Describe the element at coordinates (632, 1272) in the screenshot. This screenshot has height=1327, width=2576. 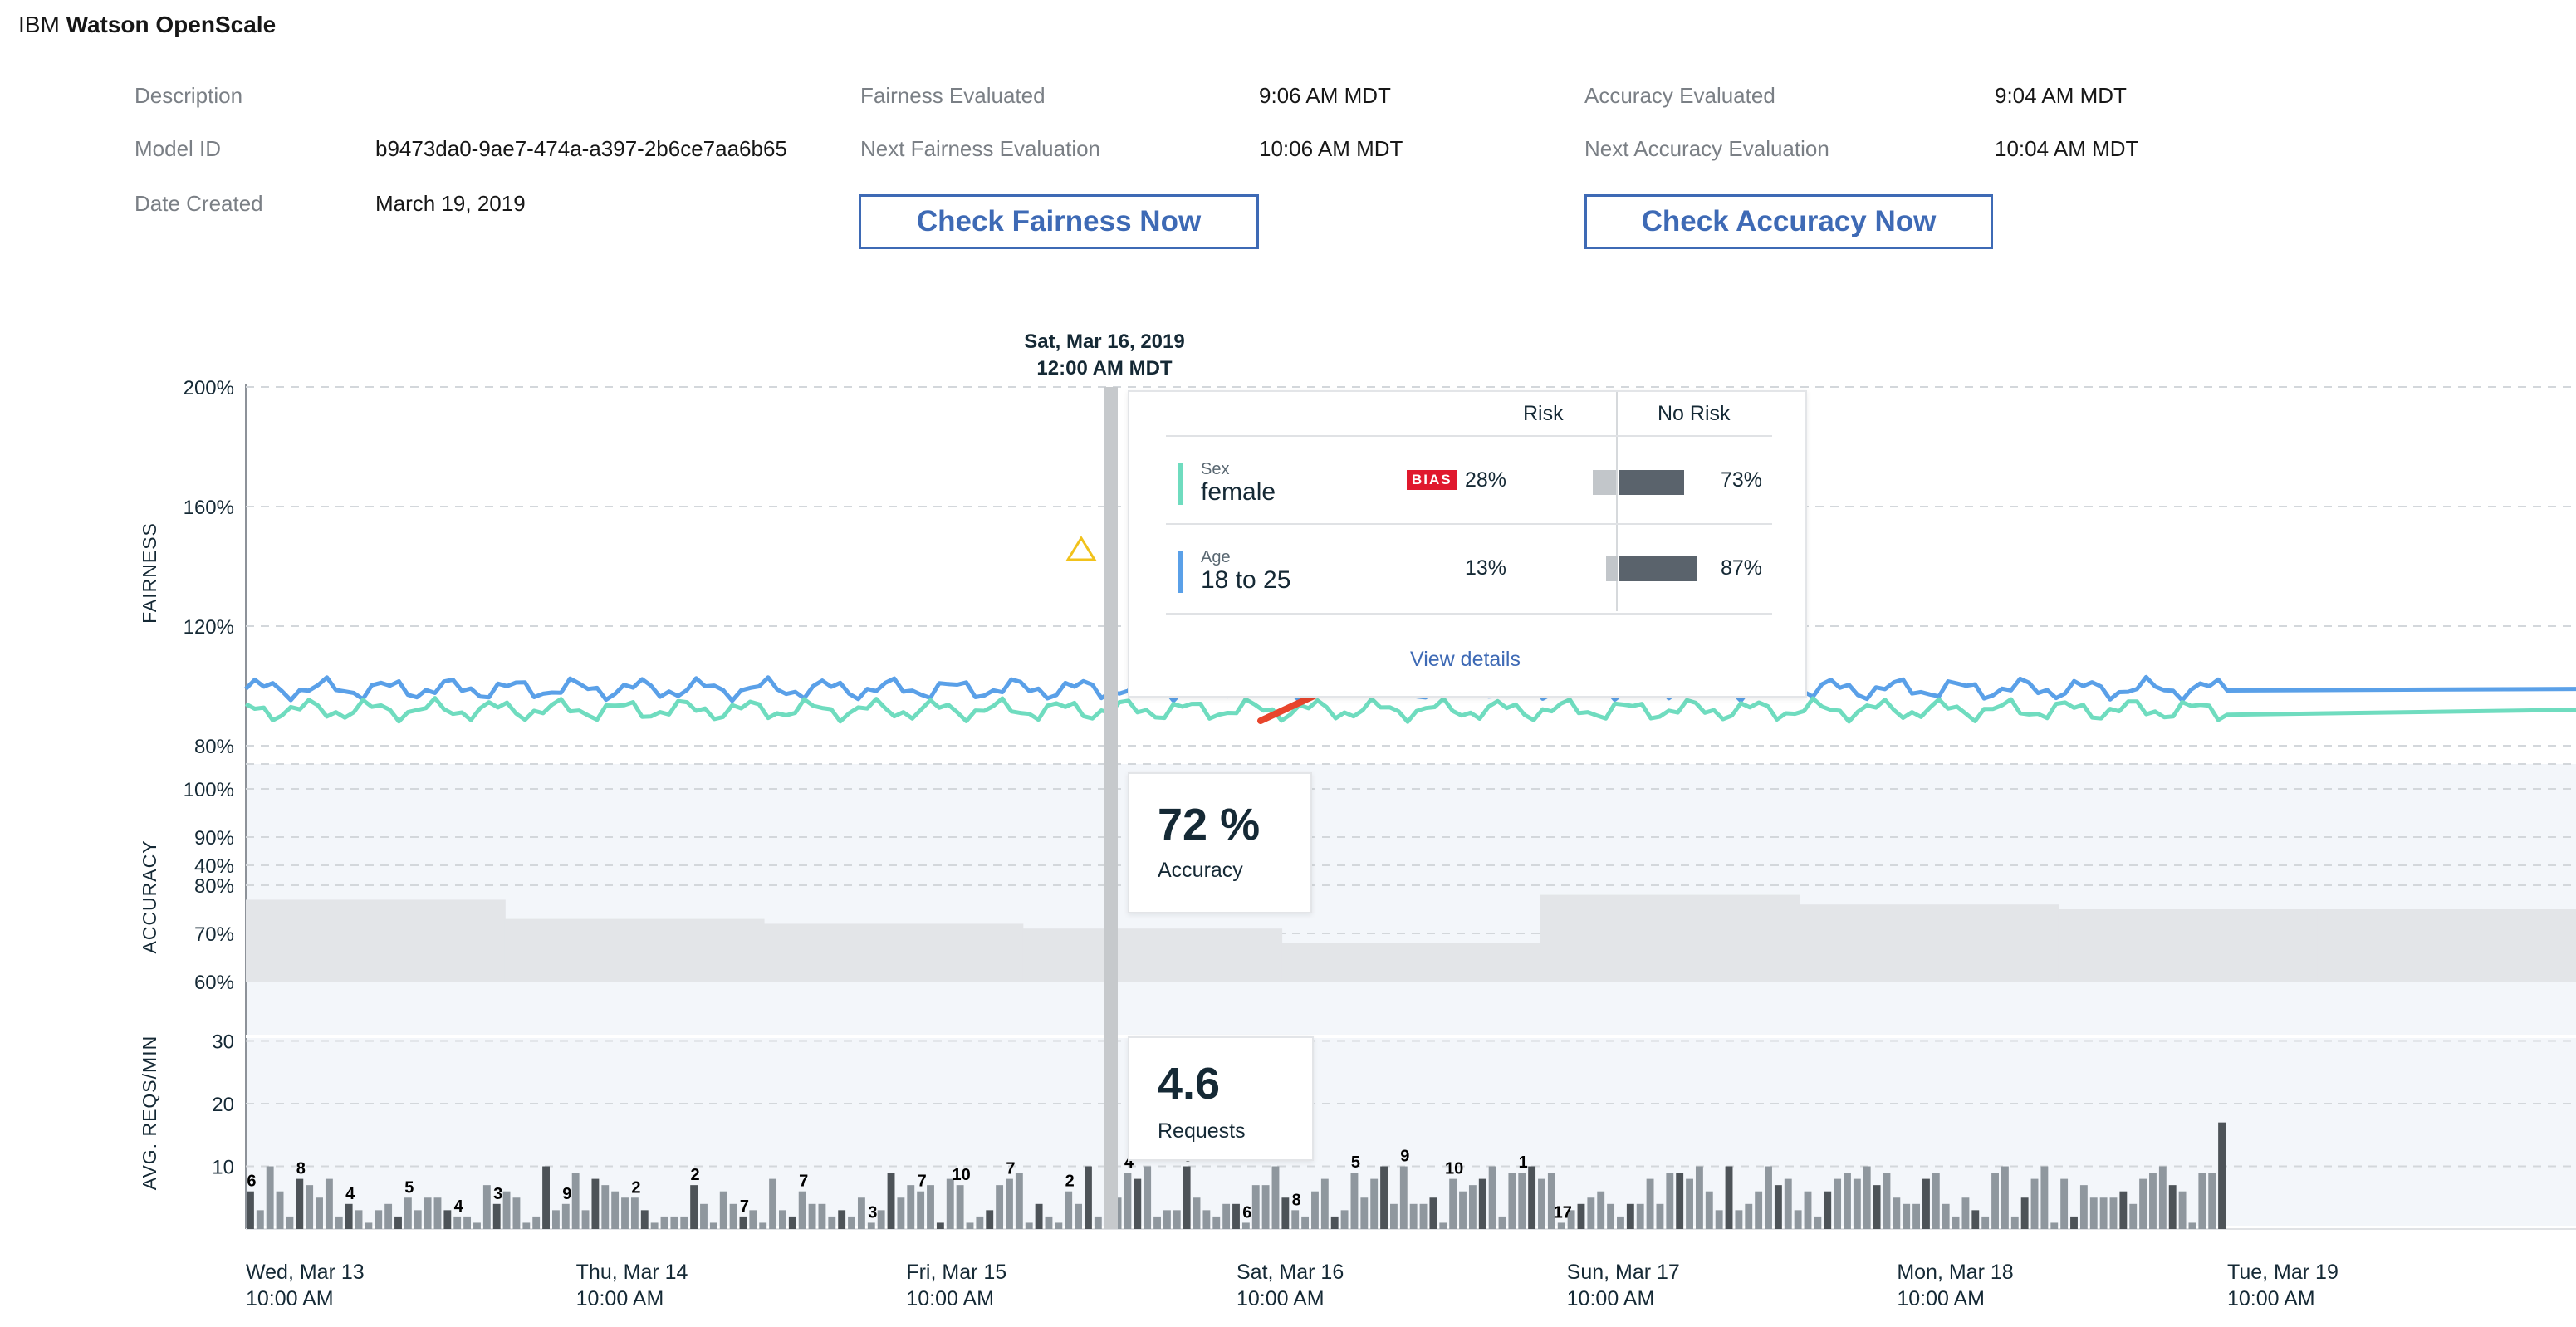
I see `x-axis-date-label: Thu, Mar 14` at that location.